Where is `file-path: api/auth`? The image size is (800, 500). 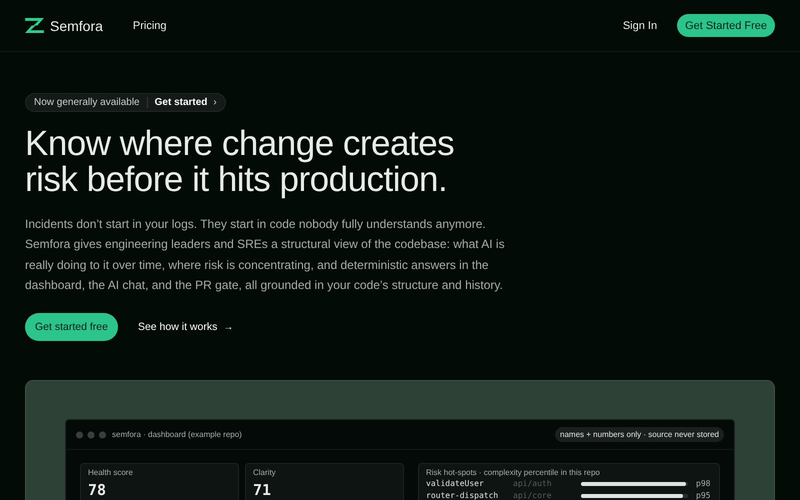 file-path: api/auth is located at coordinates (533, 484).